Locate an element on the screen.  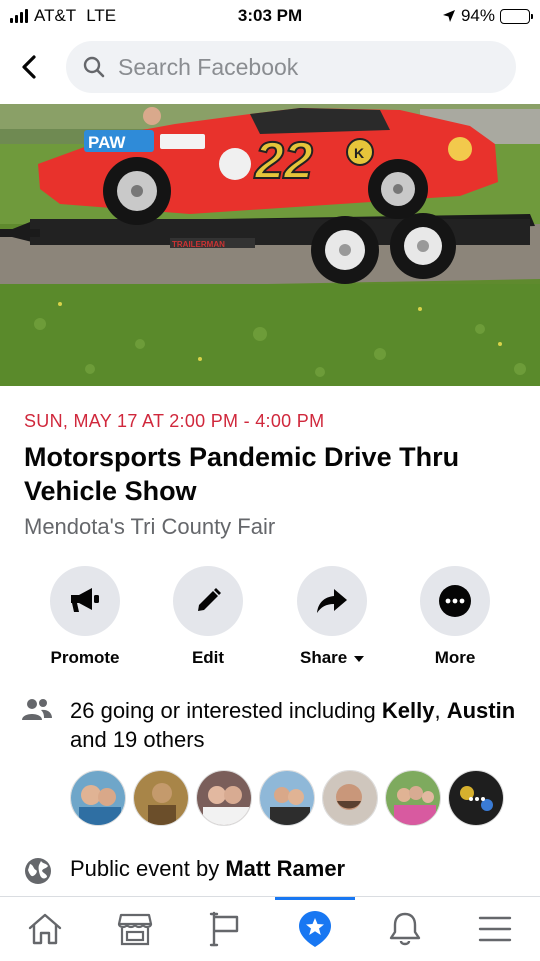
globe-icon is located at coordinates (38, 871).